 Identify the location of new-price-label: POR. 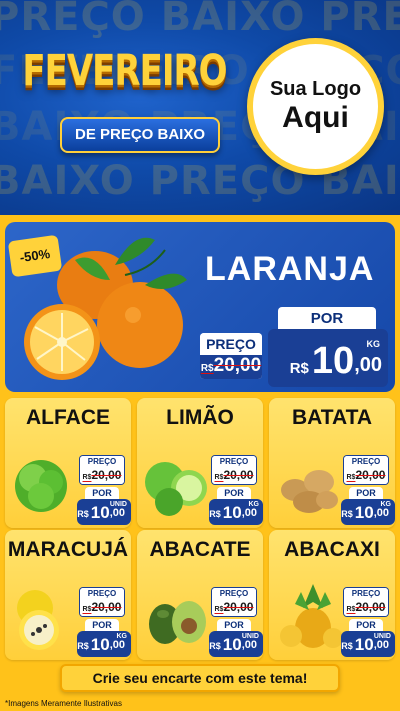
(327, 319).